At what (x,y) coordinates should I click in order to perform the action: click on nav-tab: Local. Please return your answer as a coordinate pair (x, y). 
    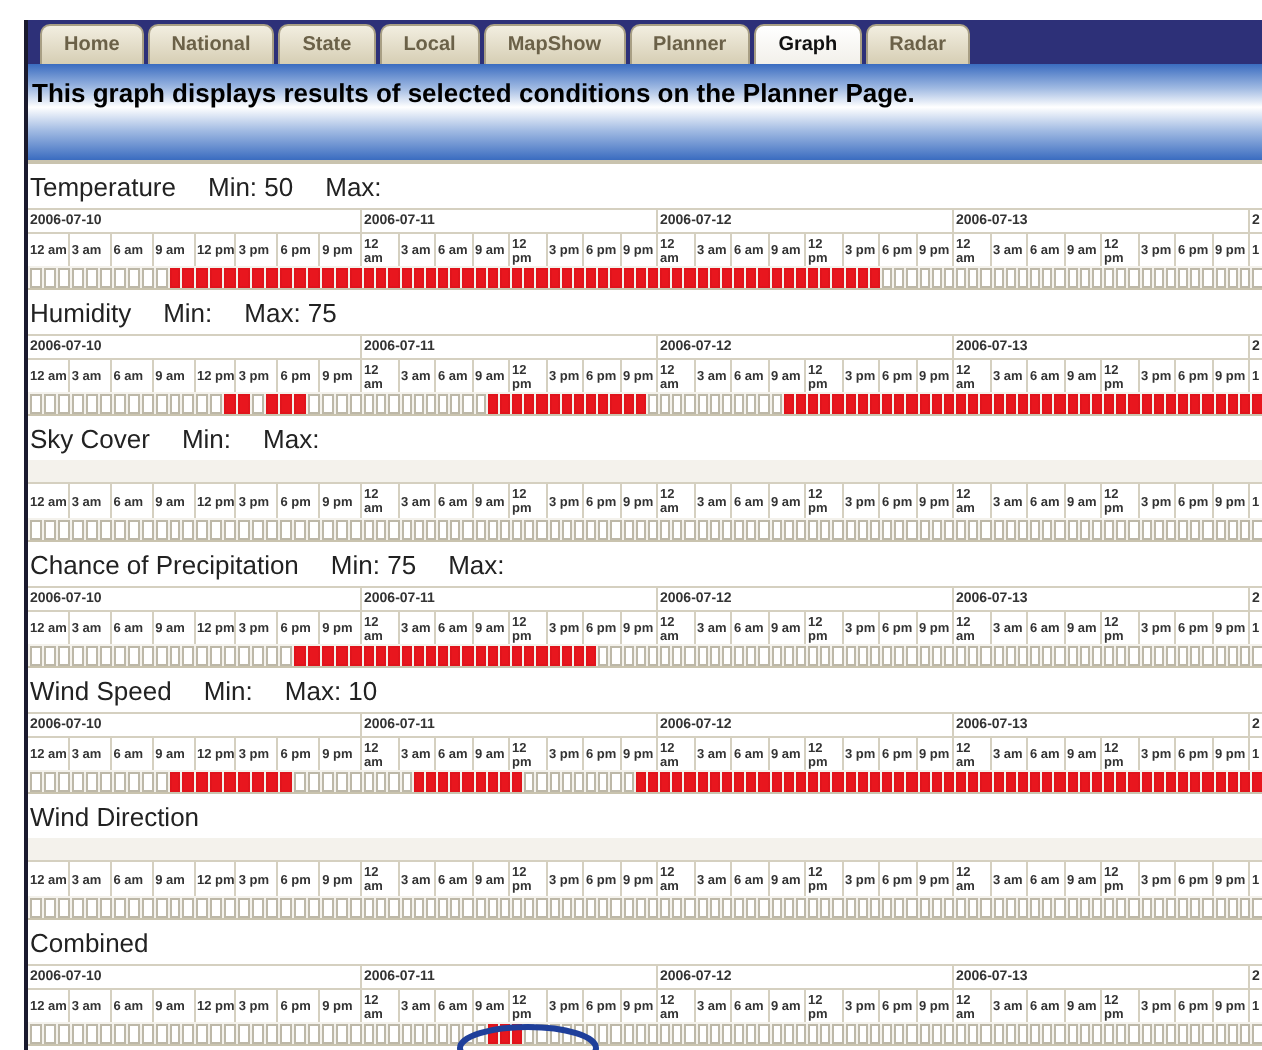
    Looking at the image, I should click on (429, 44).